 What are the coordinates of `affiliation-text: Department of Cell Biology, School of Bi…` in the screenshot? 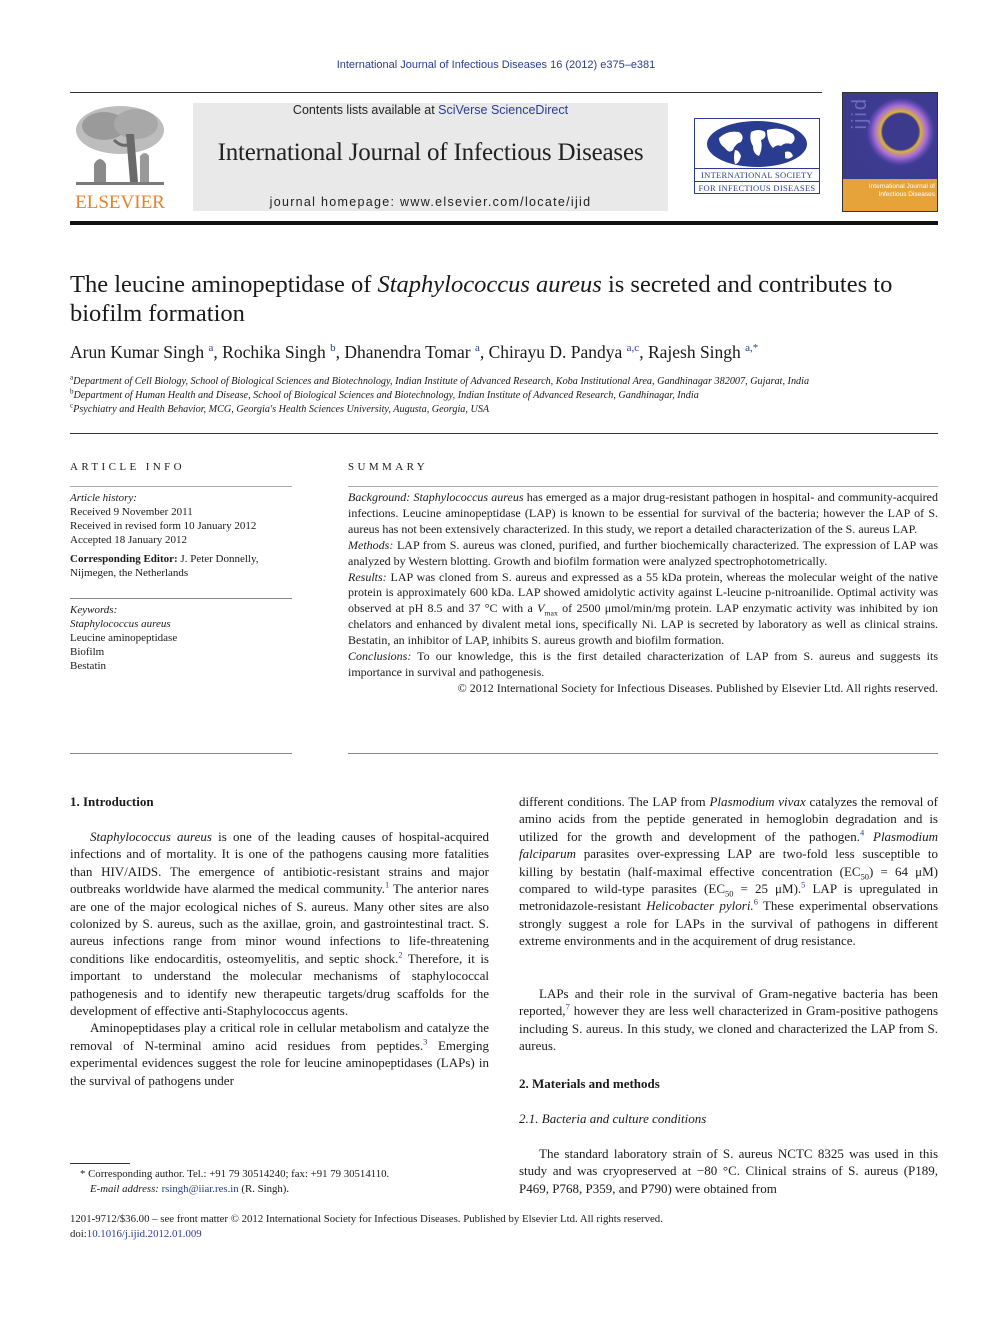 It's located at (441, 381).